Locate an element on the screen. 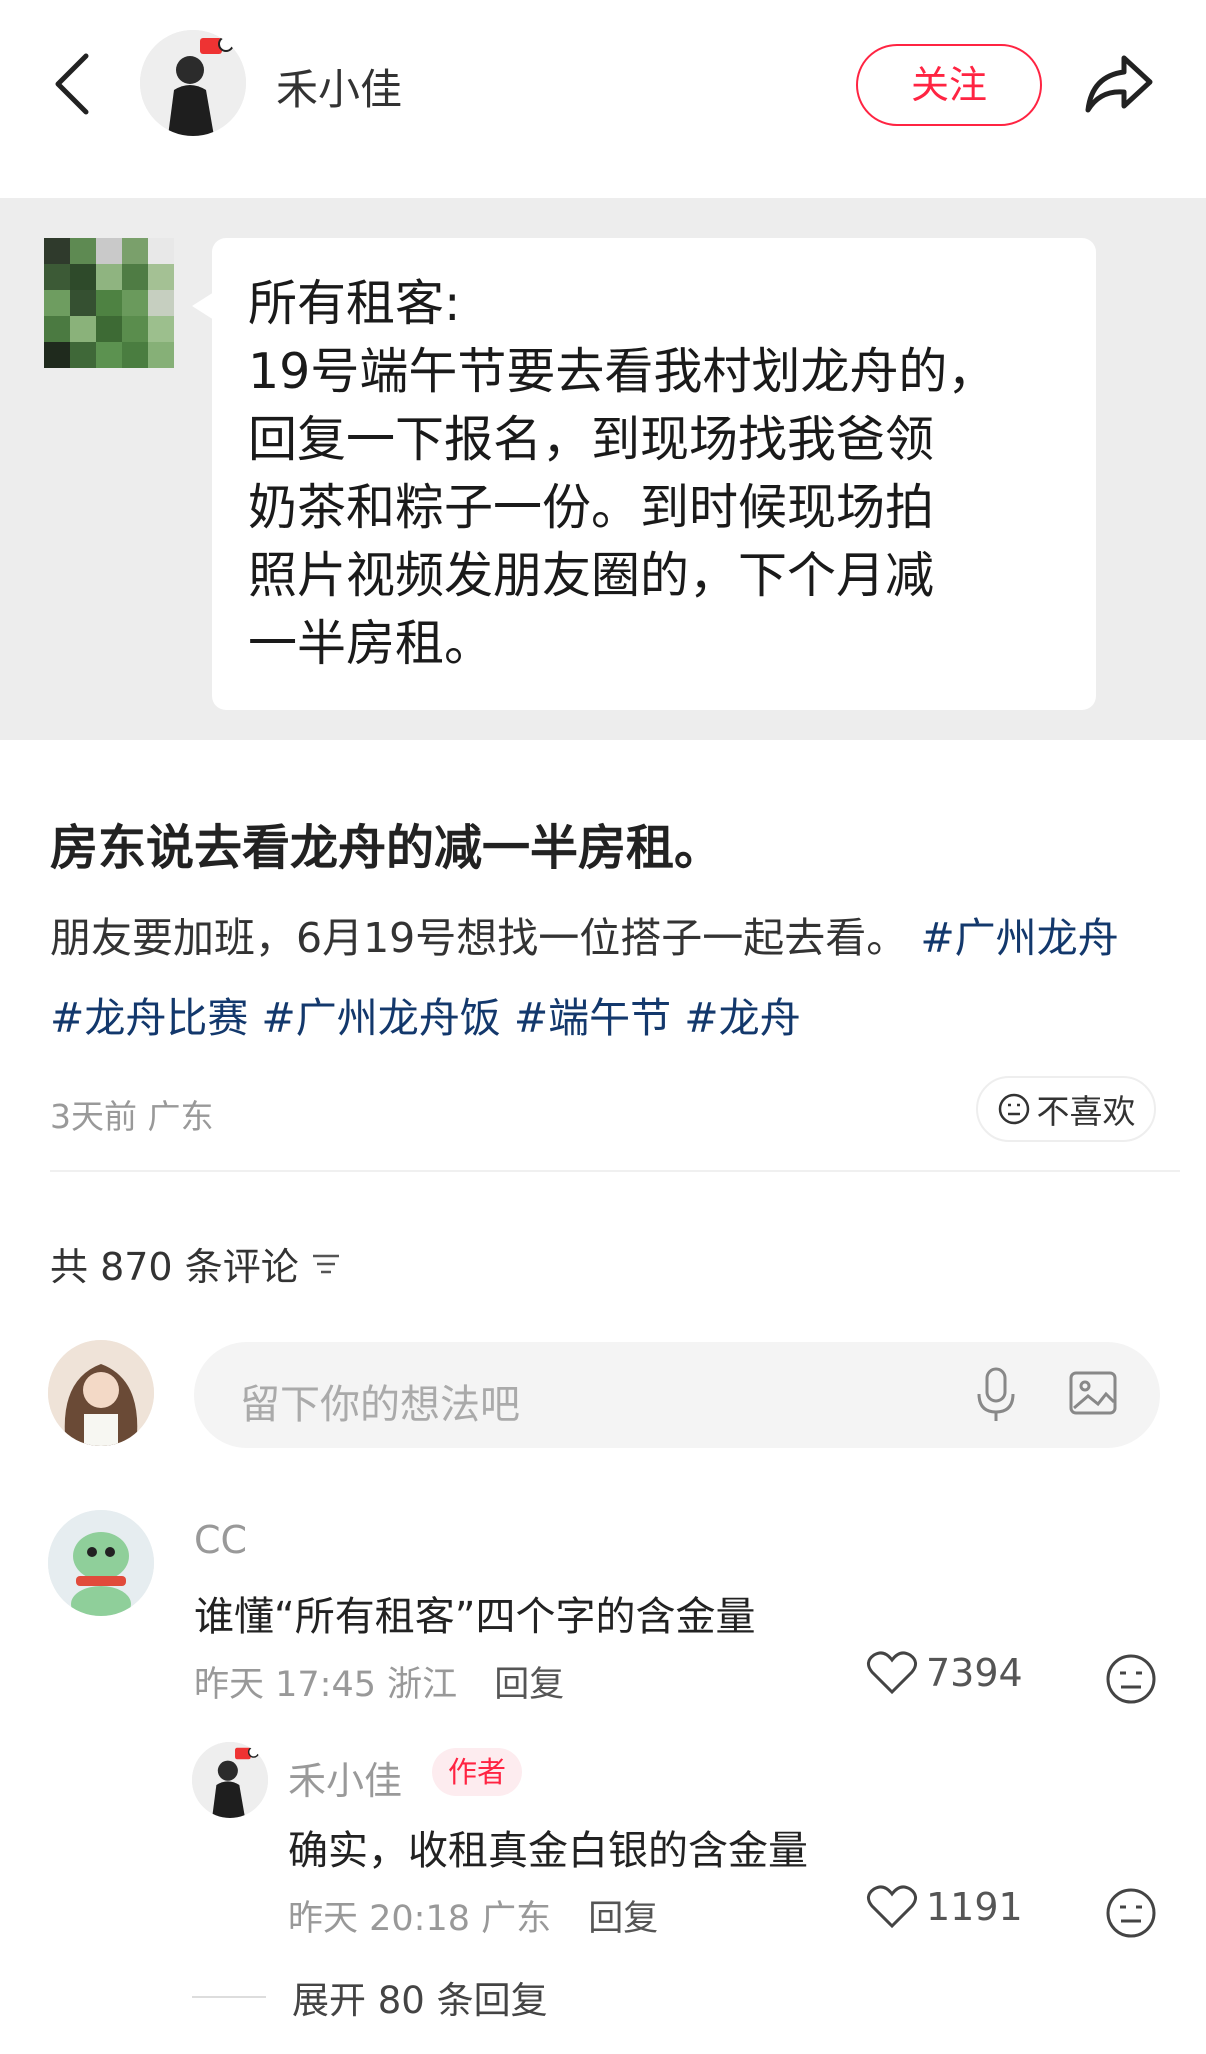 The height and width of the screenshot is (2054, 1206). comment-input-placeholder: 留下你的想法吧 is located at coordinates (380, 1405).